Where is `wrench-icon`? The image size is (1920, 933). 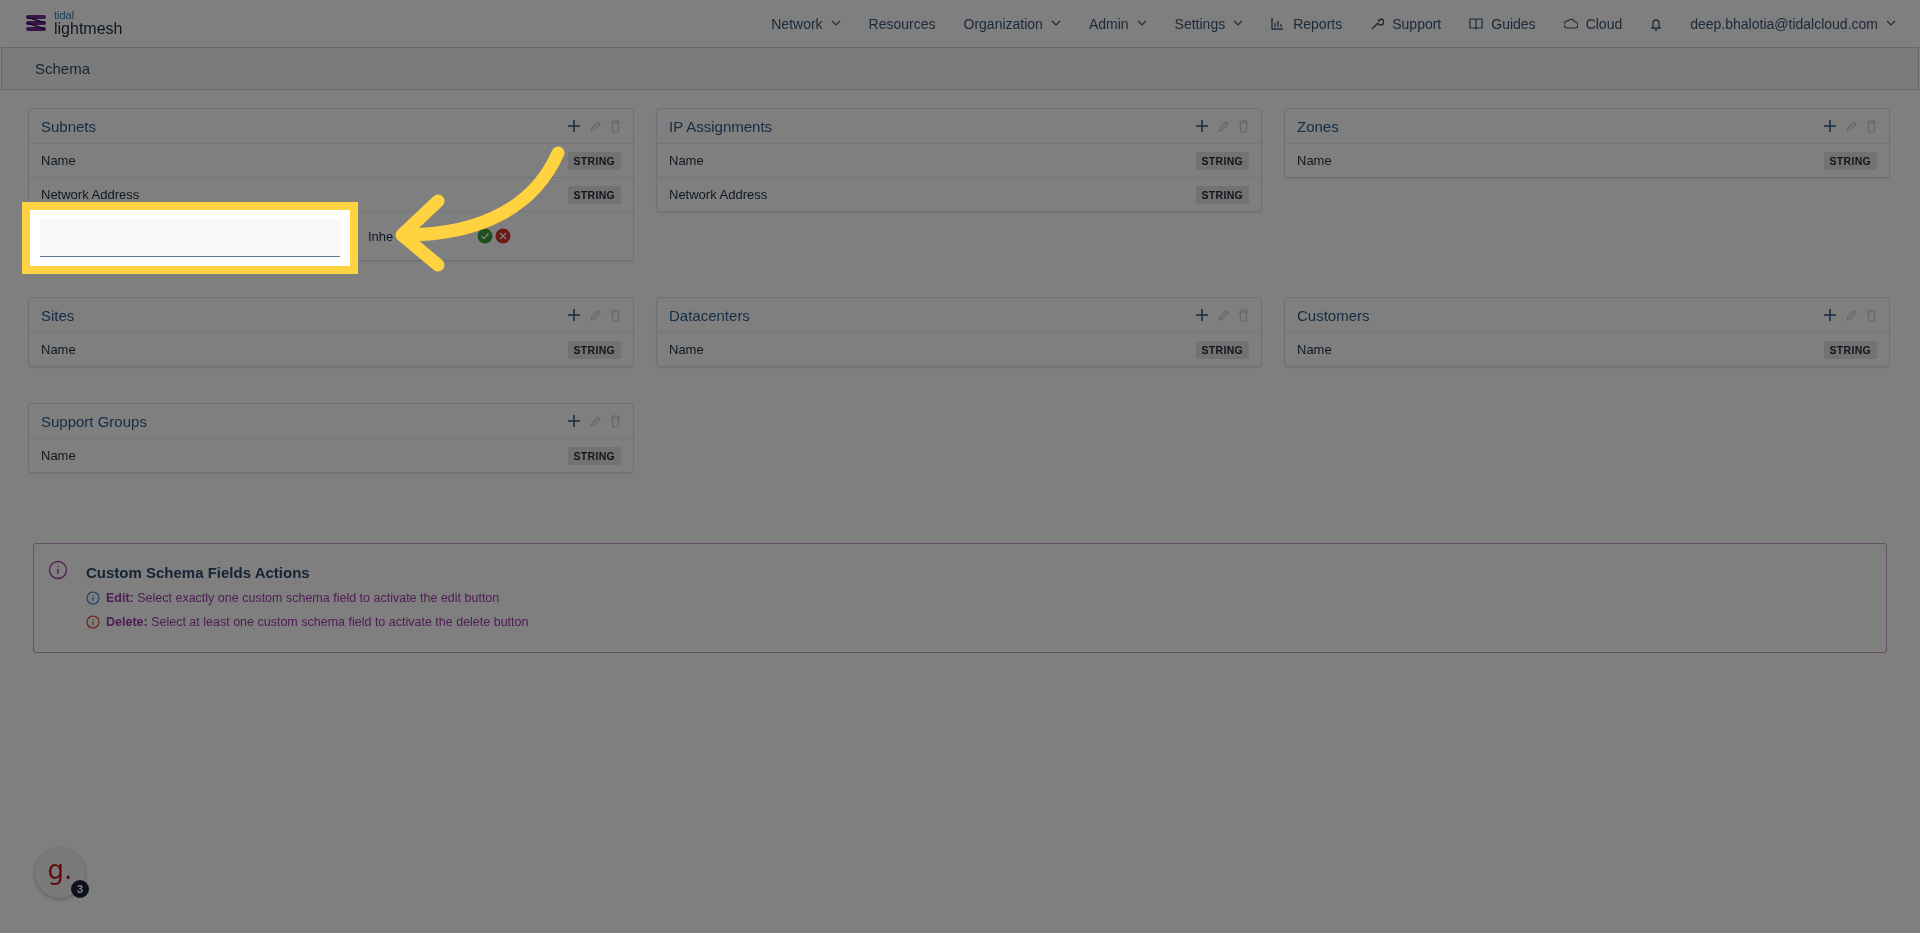
wrench-icon is located at coordinates (1377, 23).